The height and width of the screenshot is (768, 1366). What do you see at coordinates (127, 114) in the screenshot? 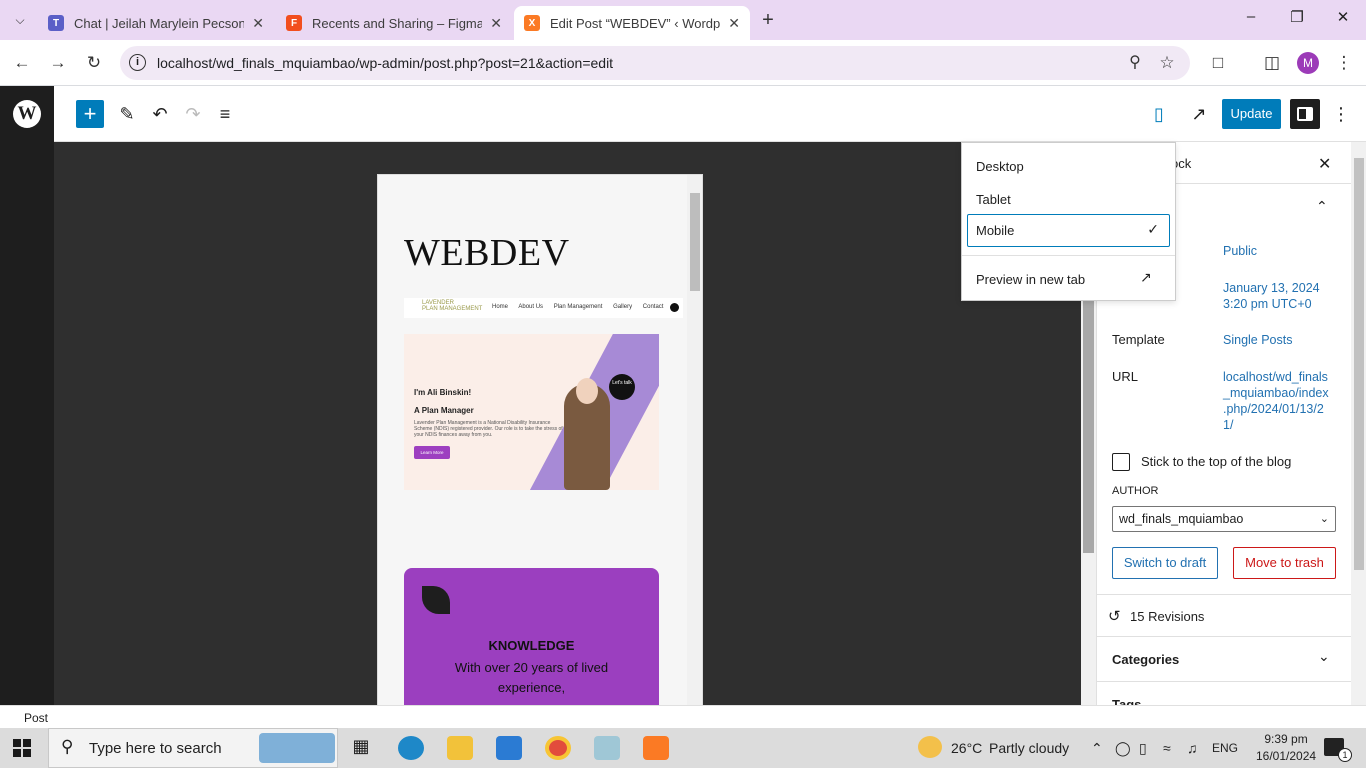
I see `tools-pencil-icon: ✎` at bounding box center [127, 114].